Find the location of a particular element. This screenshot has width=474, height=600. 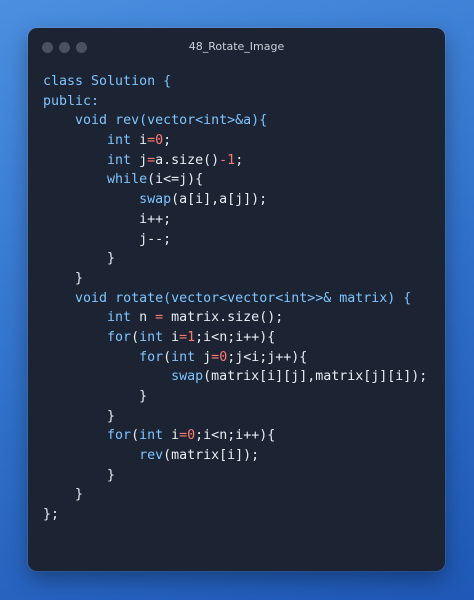

code-token: (matrix[i]); is located at coordinates (211, 456).